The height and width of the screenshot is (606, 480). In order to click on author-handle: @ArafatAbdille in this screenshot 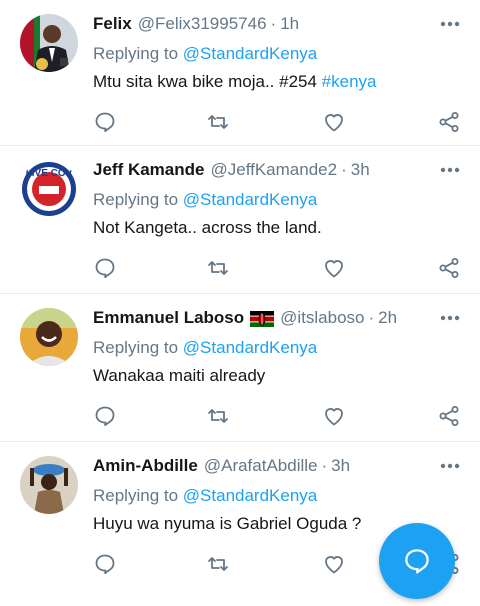, I will do `click(261, 466)`.